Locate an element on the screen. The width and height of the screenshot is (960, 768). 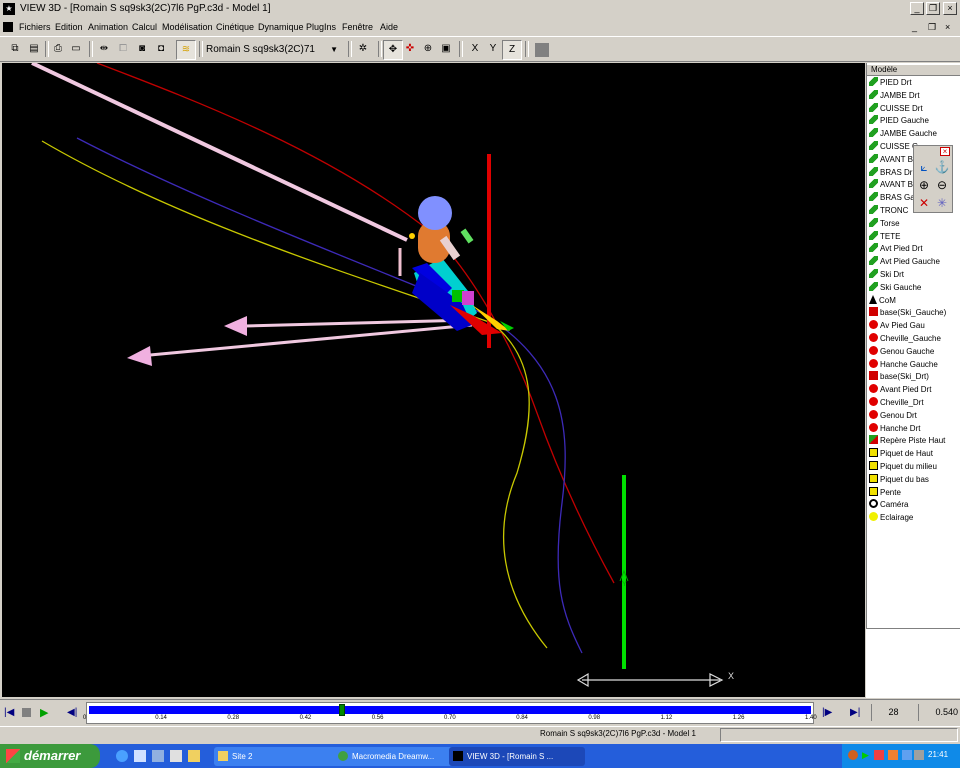
menu-aide: Aide is located at coordinates (389, 27).